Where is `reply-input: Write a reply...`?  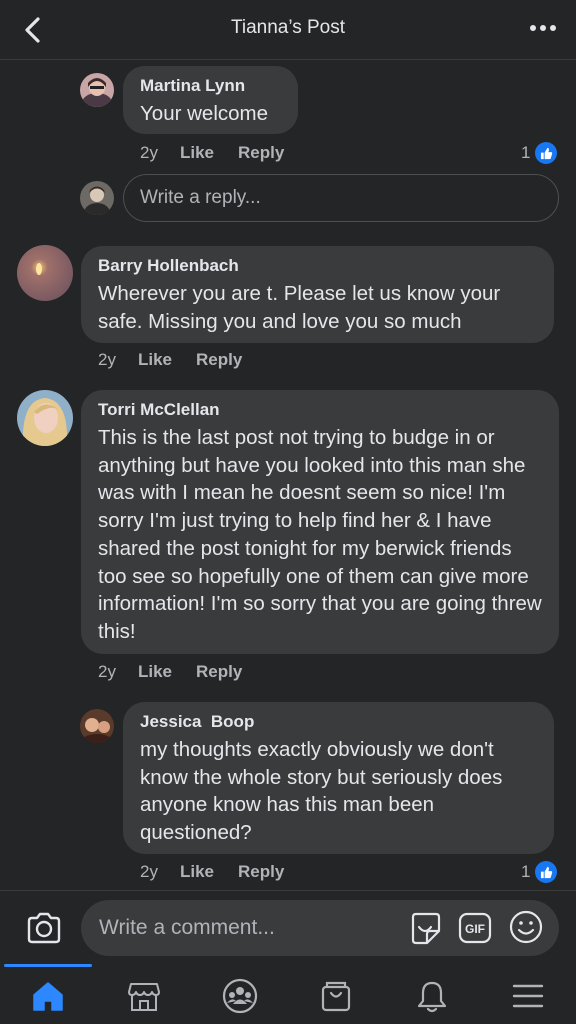
reply-input: Write a reply... is located at coordinates (341, 198).